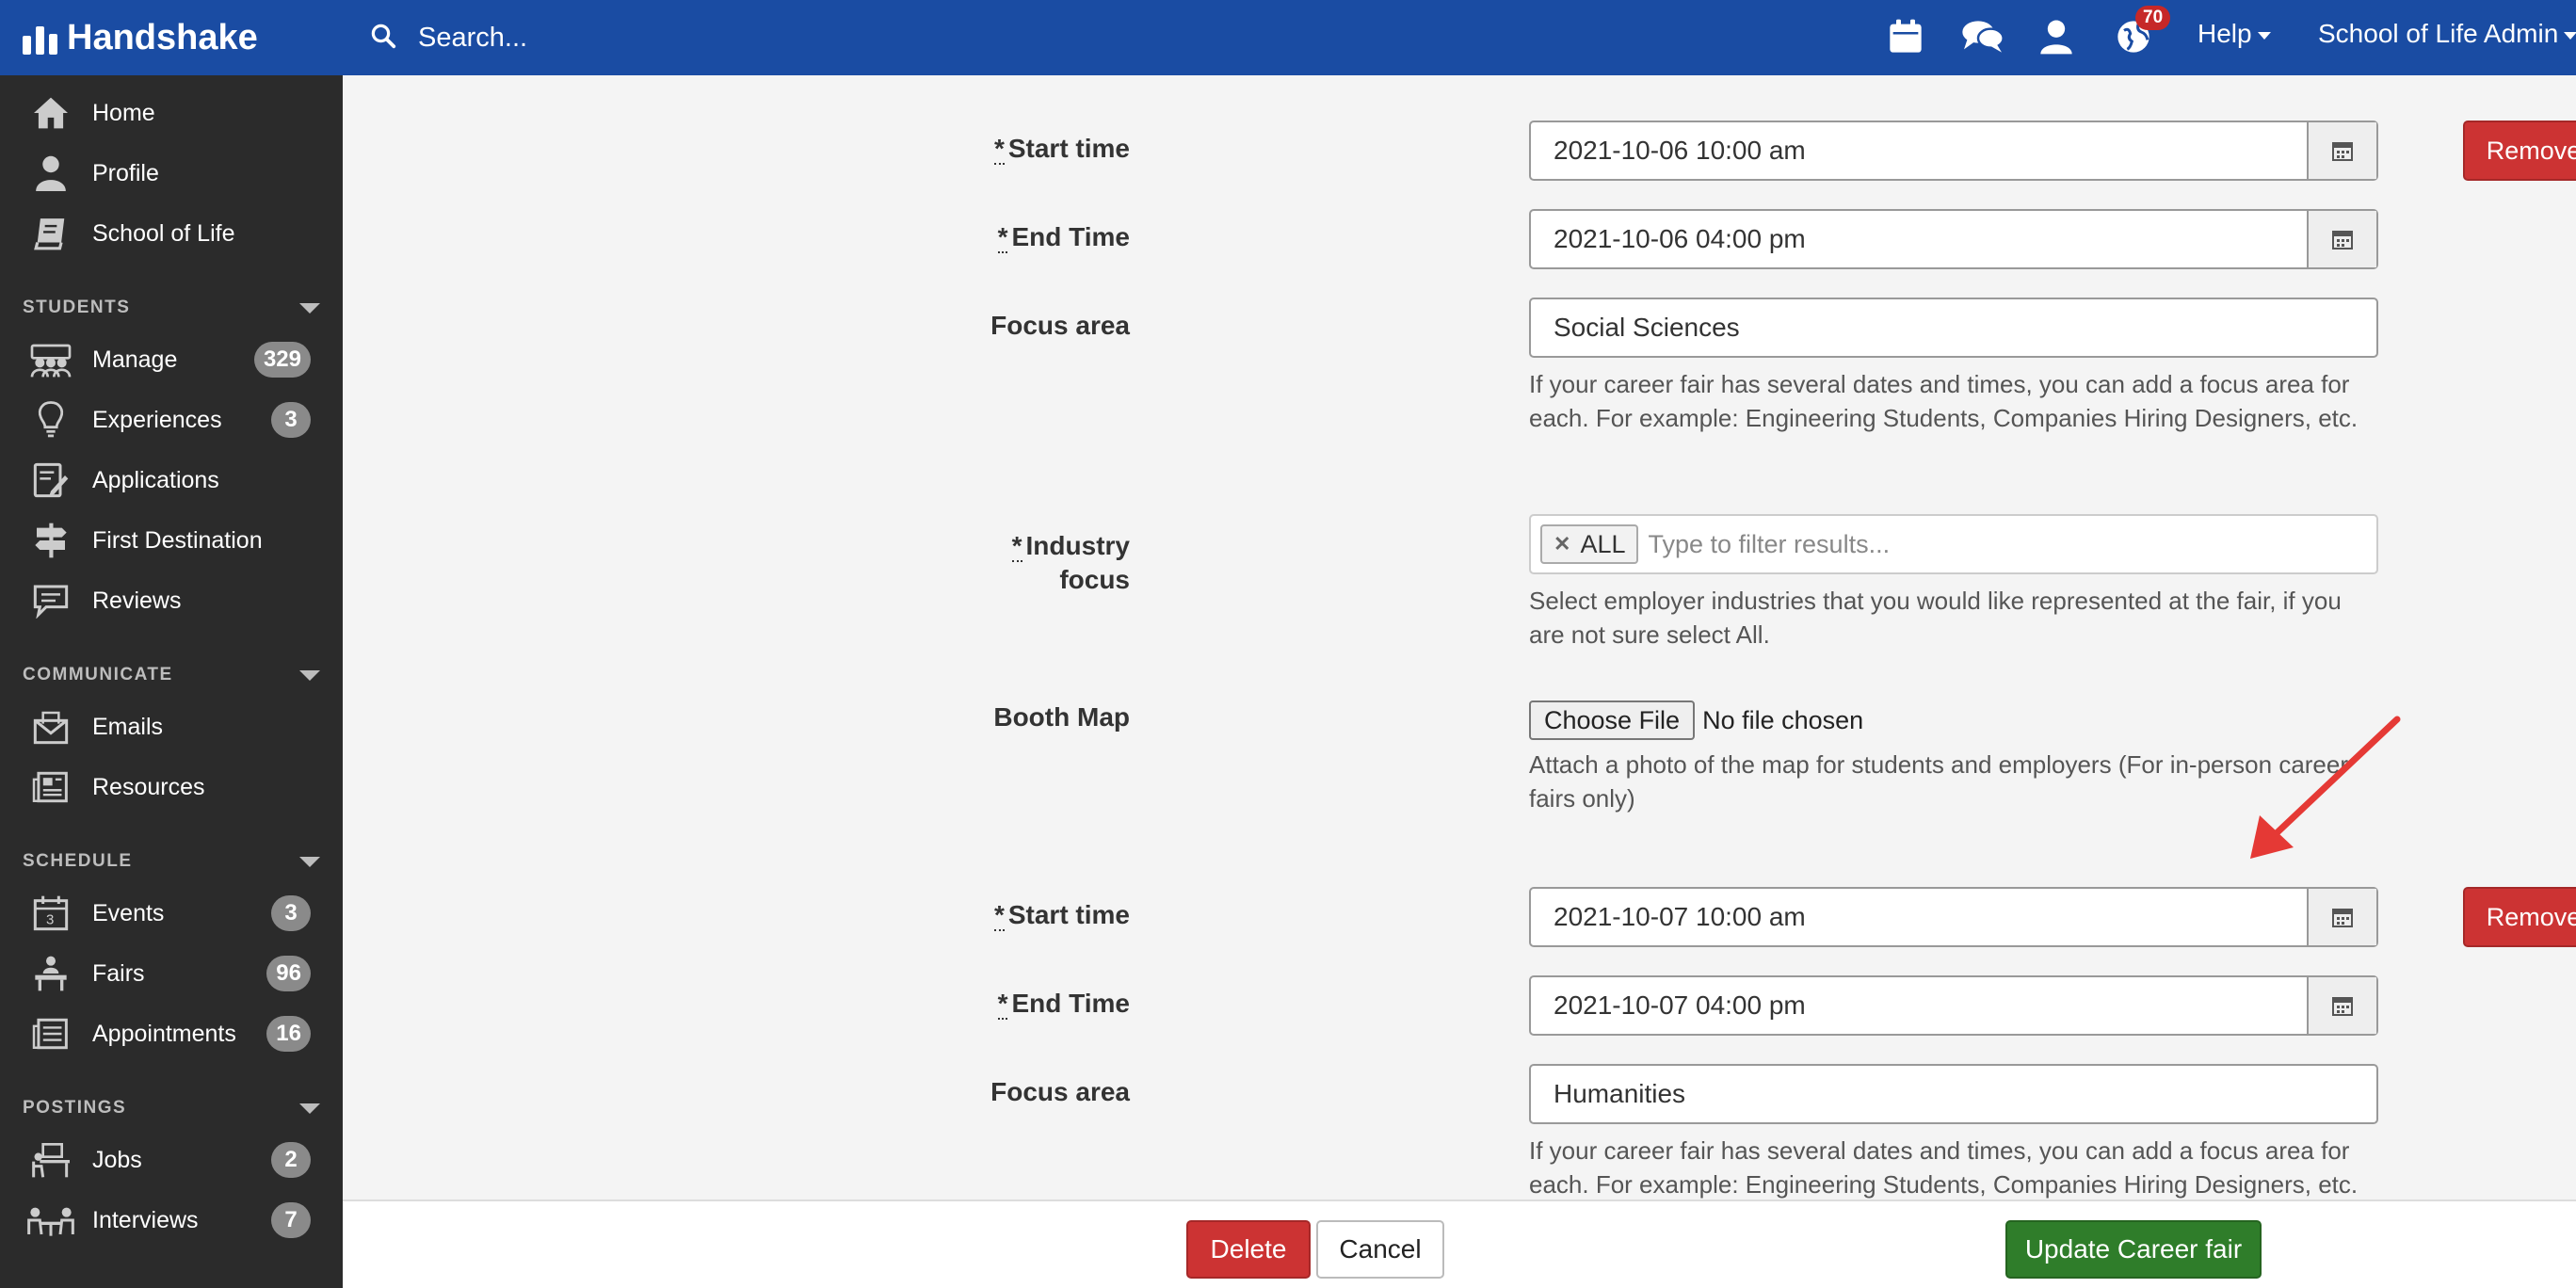  I want to click on sidebar-item-applications: Applications, so click(171, 480).